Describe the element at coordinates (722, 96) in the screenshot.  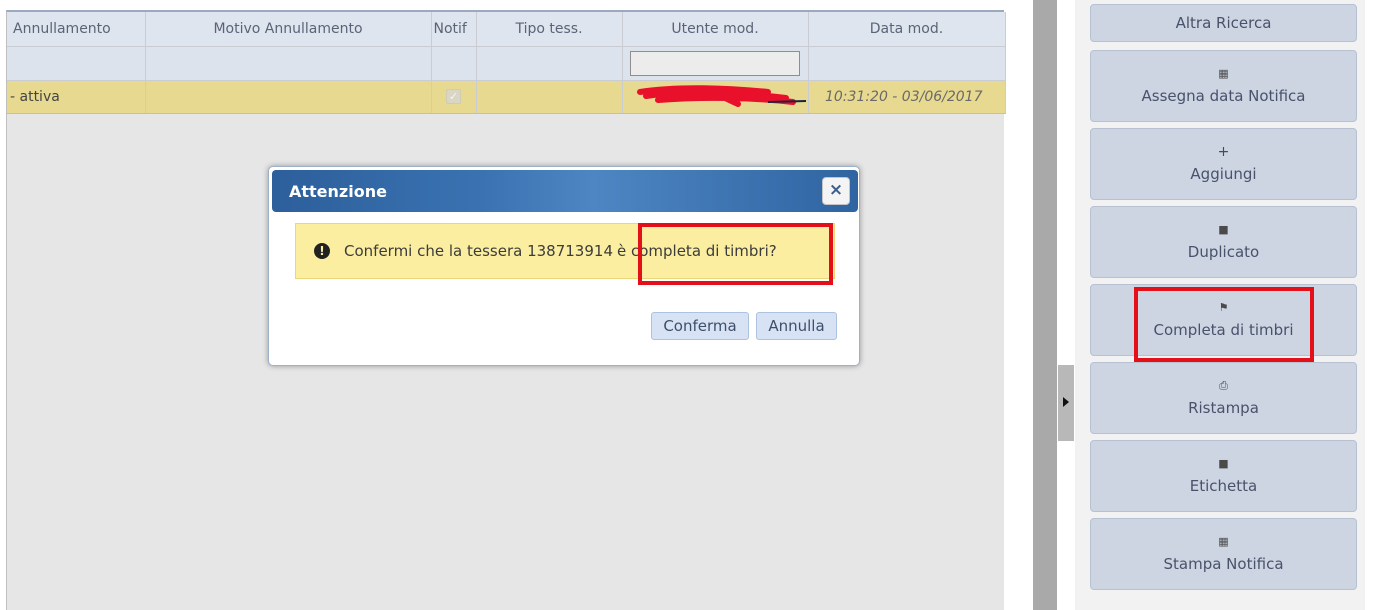
I see `redaction-scribble` at that location.